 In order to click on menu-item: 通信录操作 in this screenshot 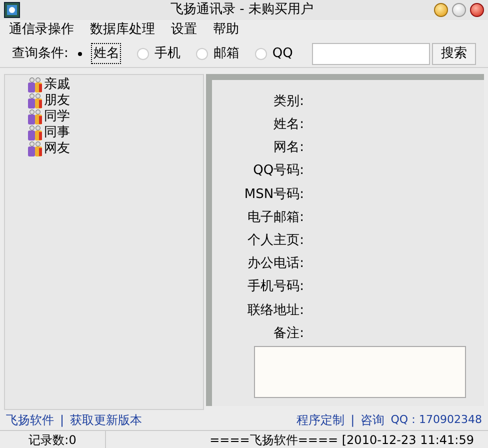, I will do `click(41, 30)`.